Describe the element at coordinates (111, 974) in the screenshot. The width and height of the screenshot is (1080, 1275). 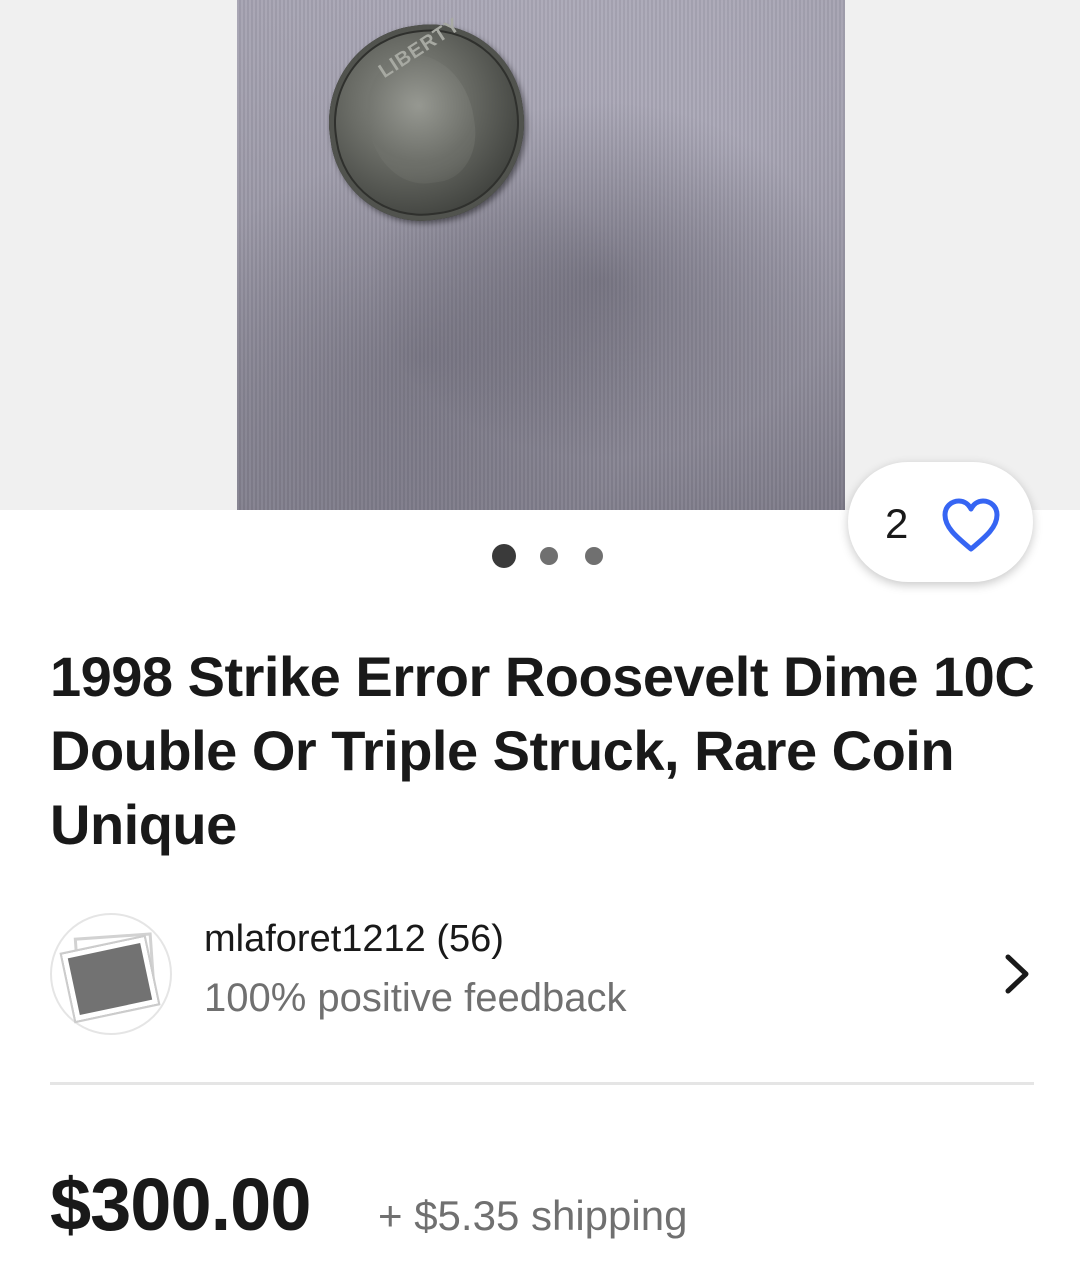
I see `seller-avatar` at that location.